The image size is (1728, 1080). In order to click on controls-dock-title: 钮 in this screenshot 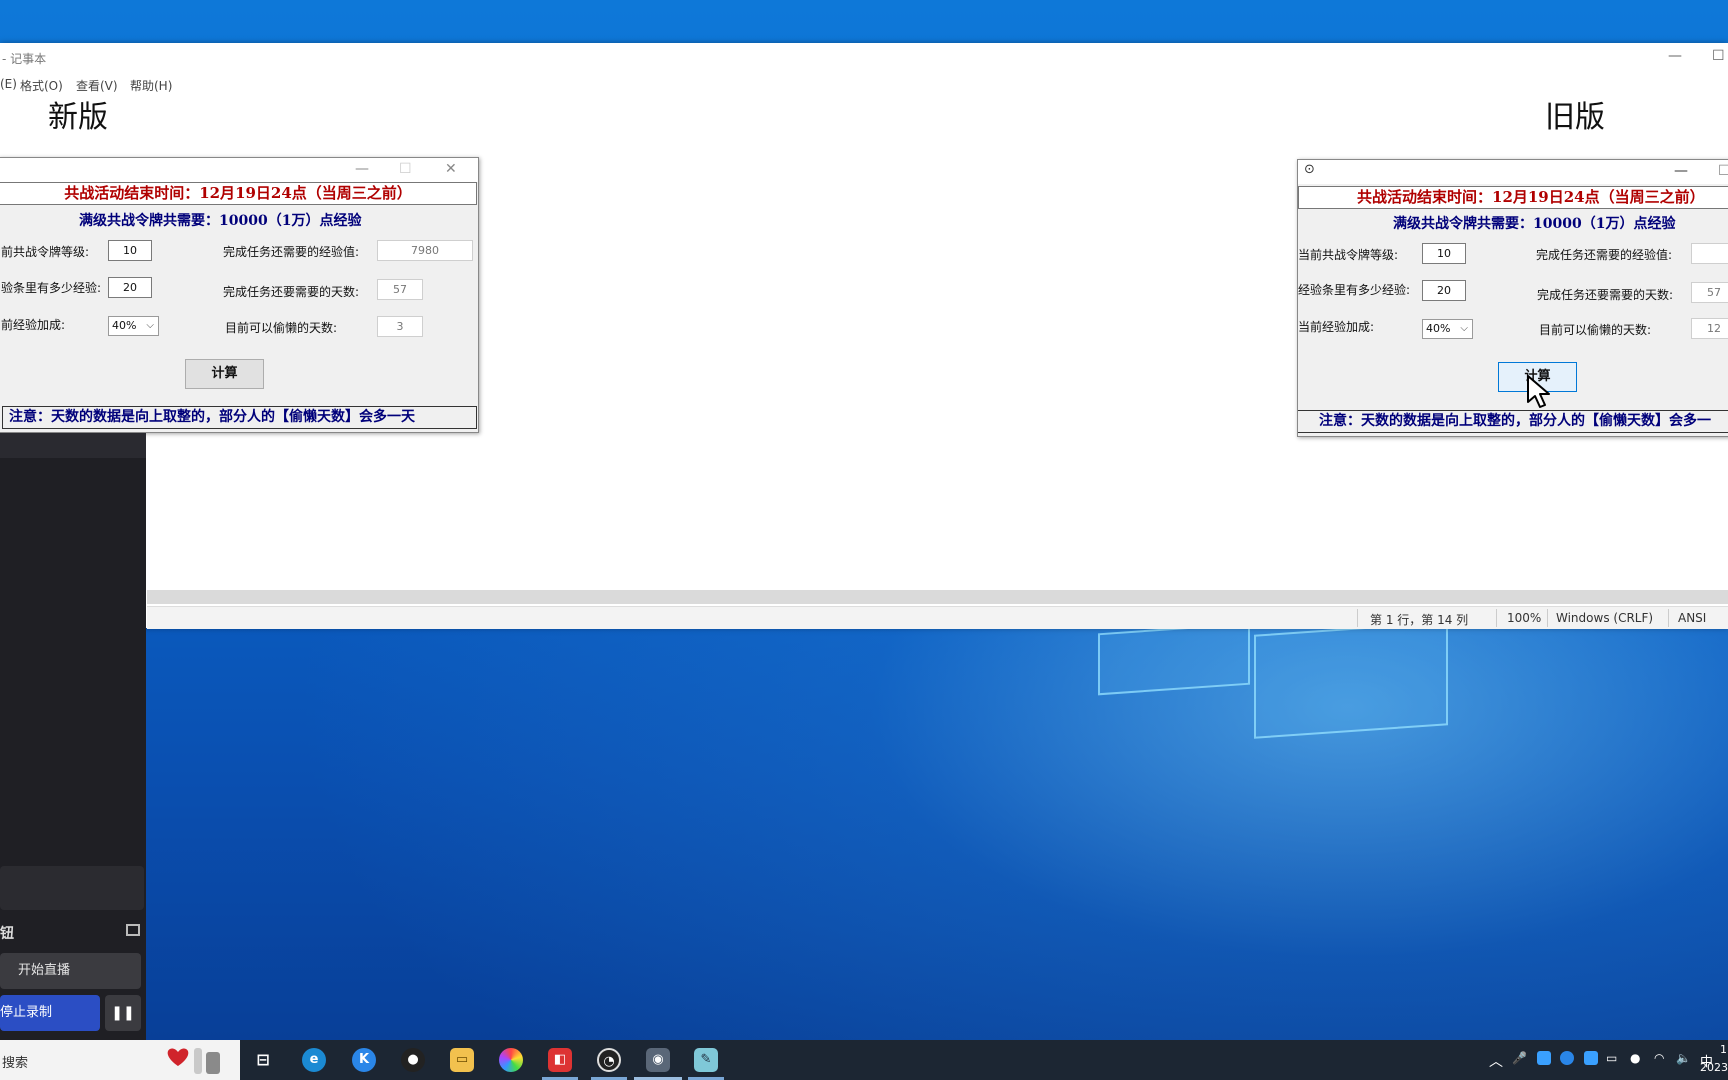, I will do `click(7, 934)`.